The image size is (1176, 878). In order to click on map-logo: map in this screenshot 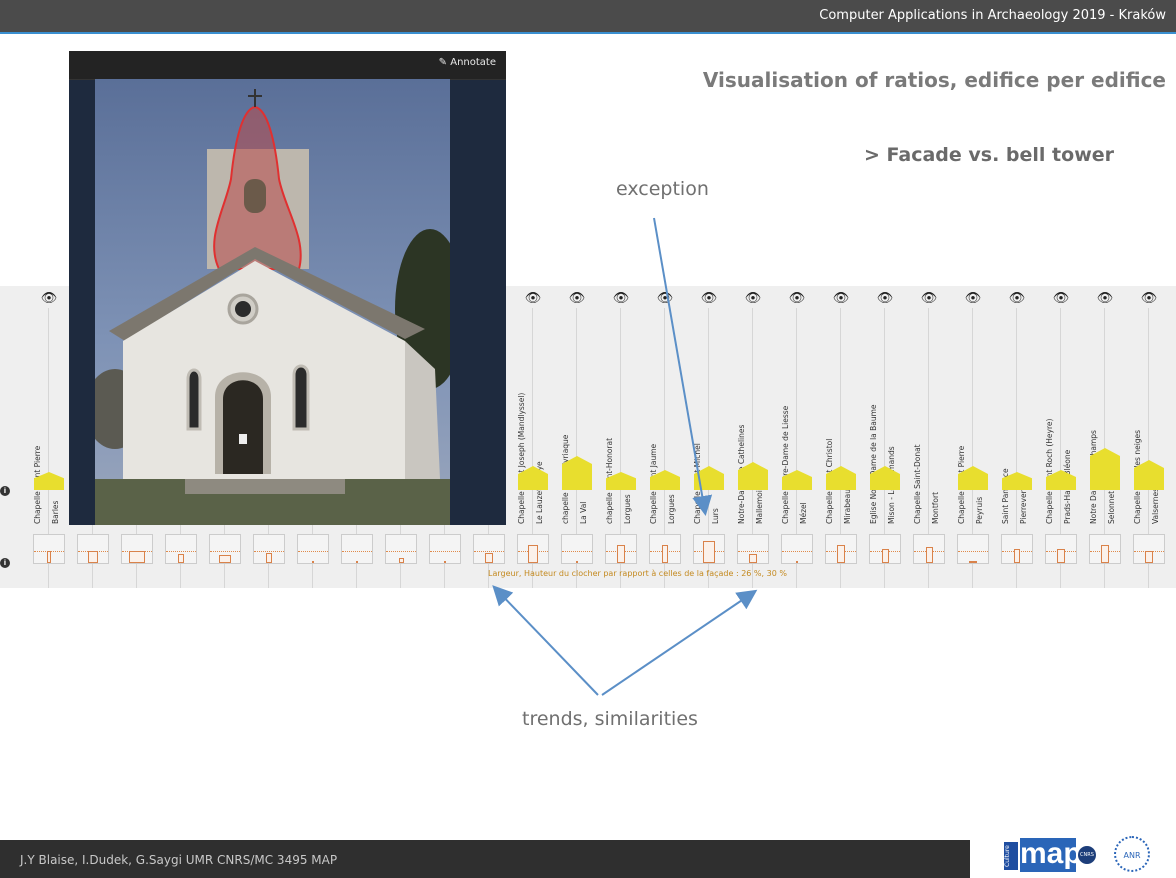, I will do `click(1051, 854)`.